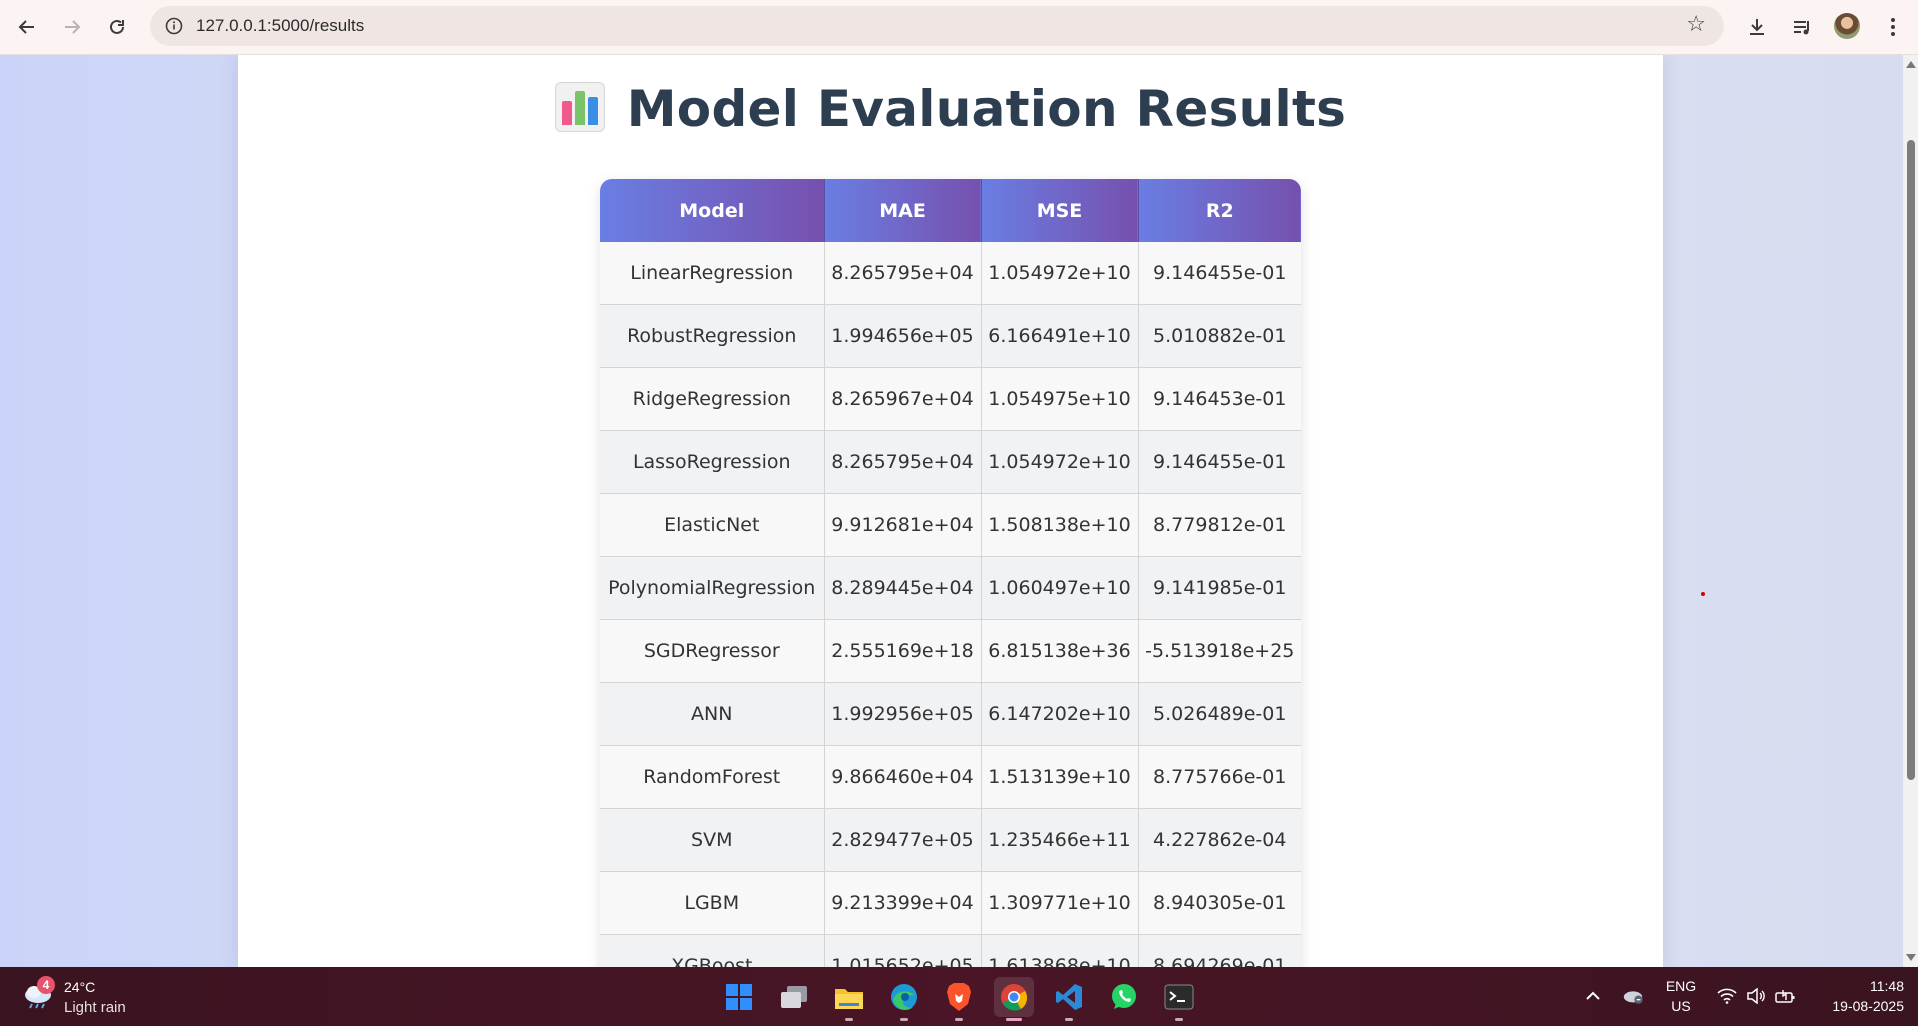  Describe the element at coordinates (903, 588) in the screenshot. I see `cell-mae: 8.289445e+04` at that location.